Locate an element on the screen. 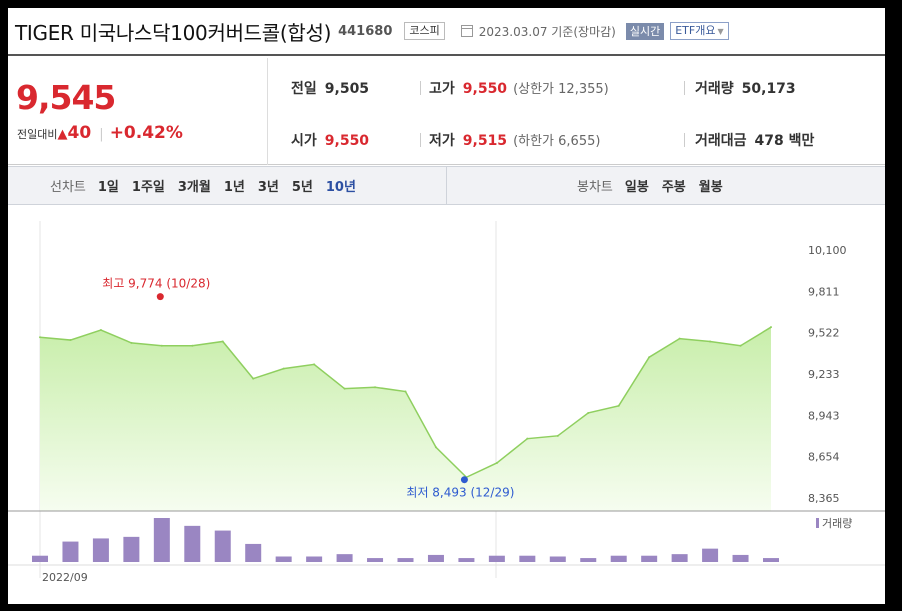 The height and width of the screenshot is (611, 902). volume-legend-swatch is located at coordinates (817, 523).